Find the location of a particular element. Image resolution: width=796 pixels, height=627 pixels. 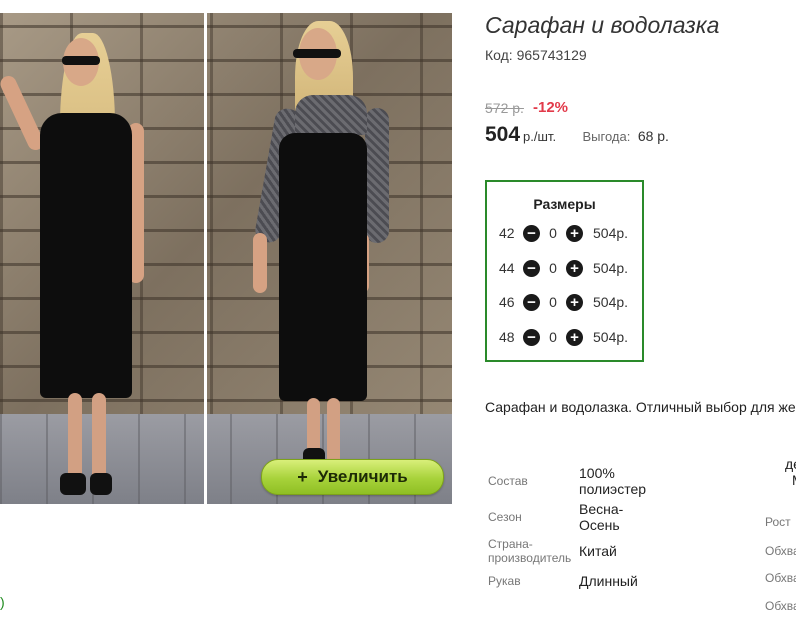

size-value: 48 is located at coordinates (507, 337).